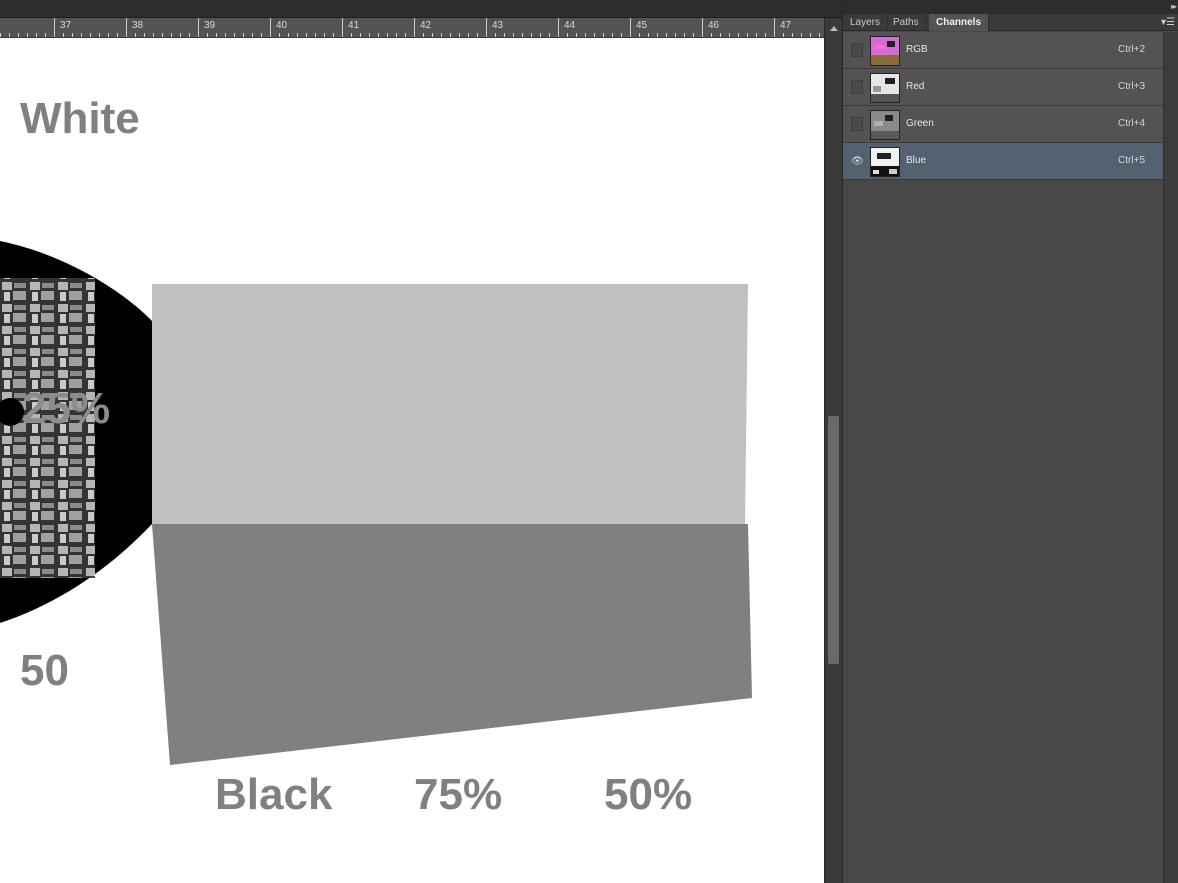 This screenshot has width=1178, height=883. I want to click on double-chevron-icon: ▸▸, so click(1174, 6).